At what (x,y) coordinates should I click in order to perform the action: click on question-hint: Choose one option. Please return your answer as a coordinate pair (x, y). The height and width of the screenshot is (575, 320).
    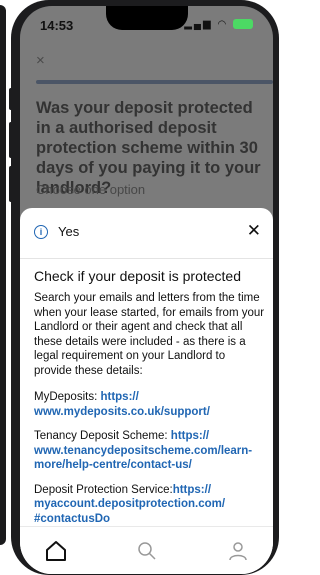
    Looking at the image, I should click on (91, 189).